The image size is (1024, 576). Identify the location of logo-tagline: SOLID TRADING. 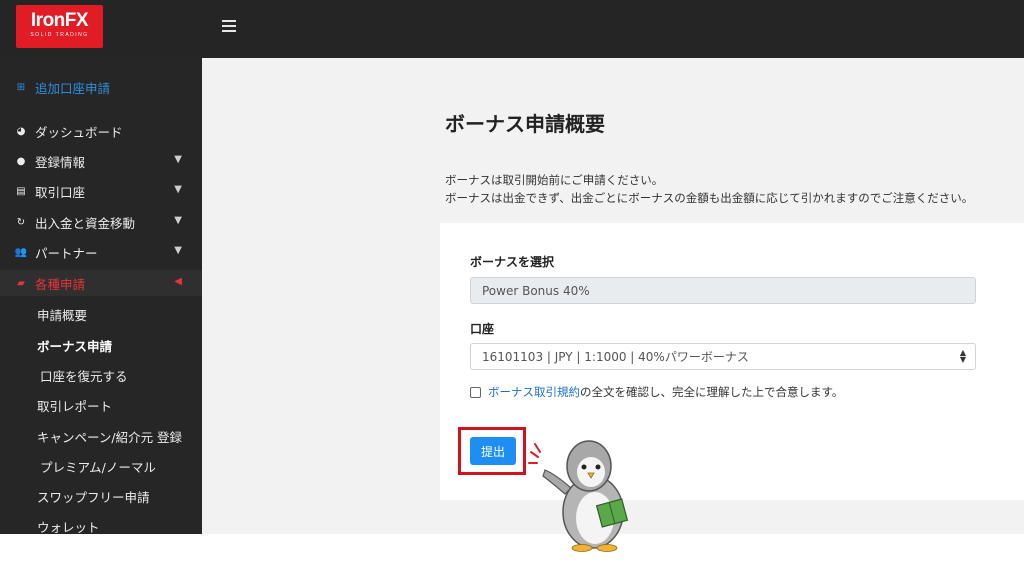
(59, 35).